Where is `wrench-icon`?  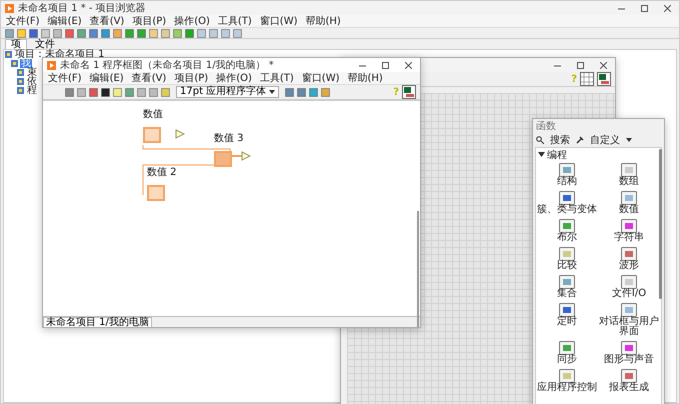 wrench-icon is located at coordinates (580, 140).